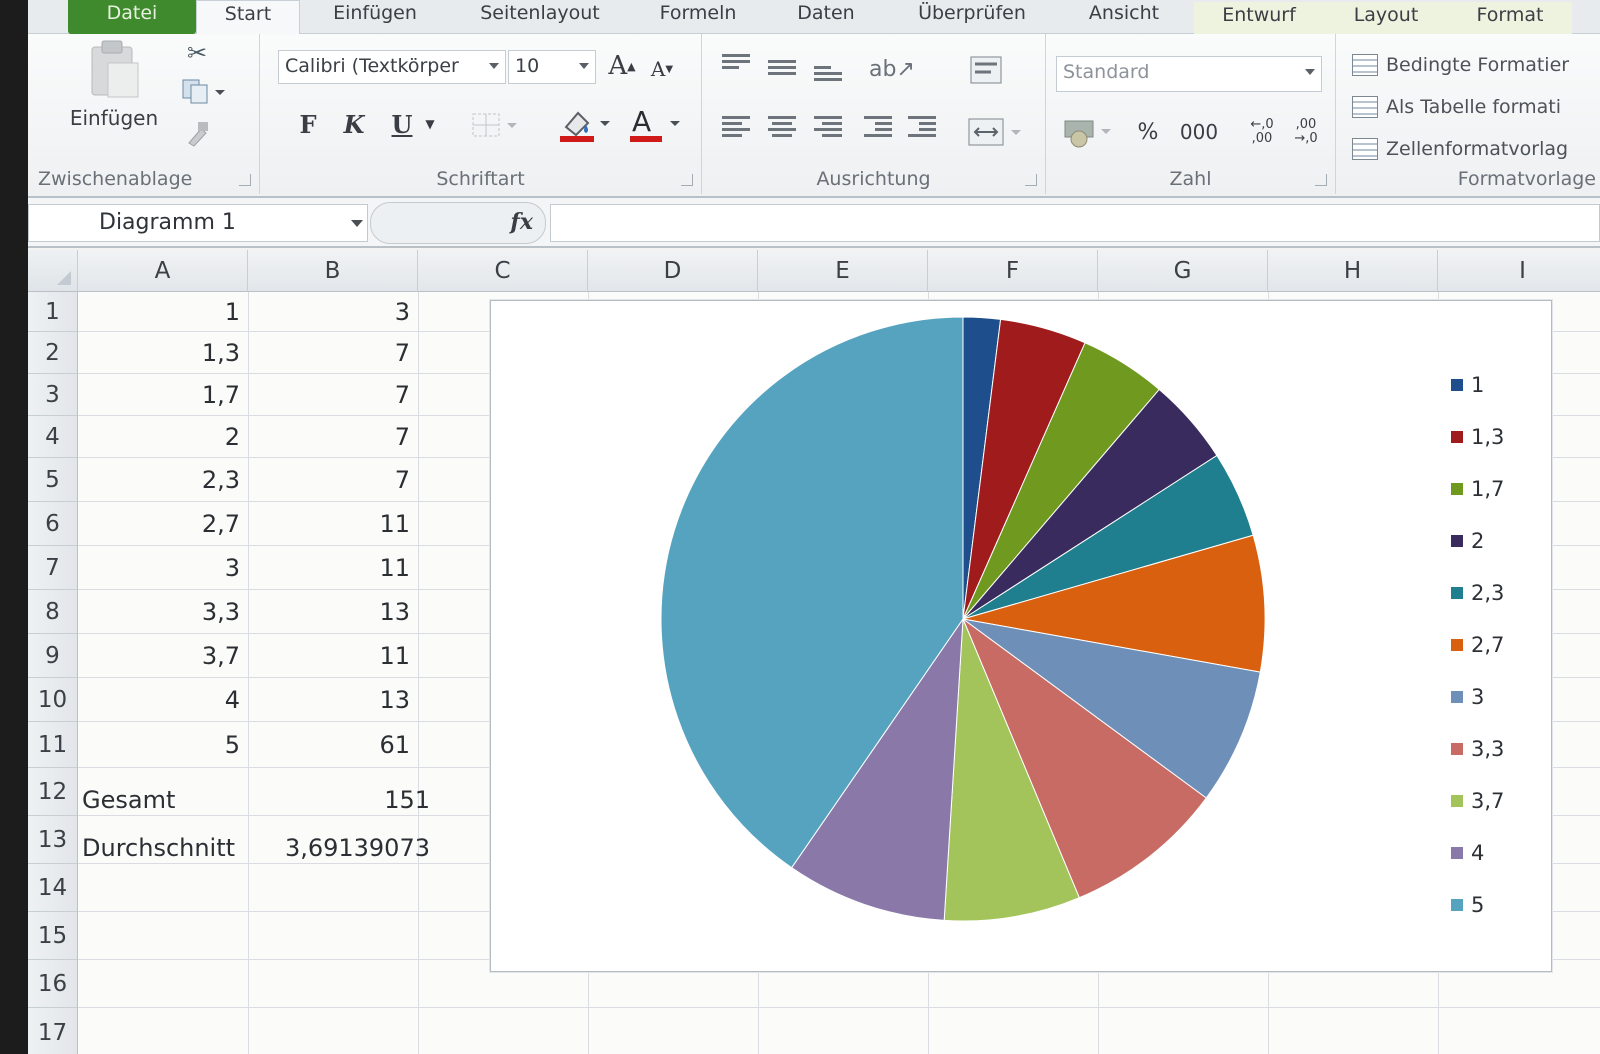  What do you see at coordinates (540, 17) in the screenshot?
I see `tab-seitenlayout: Seitenlayout` at bounding box center [540, 17].